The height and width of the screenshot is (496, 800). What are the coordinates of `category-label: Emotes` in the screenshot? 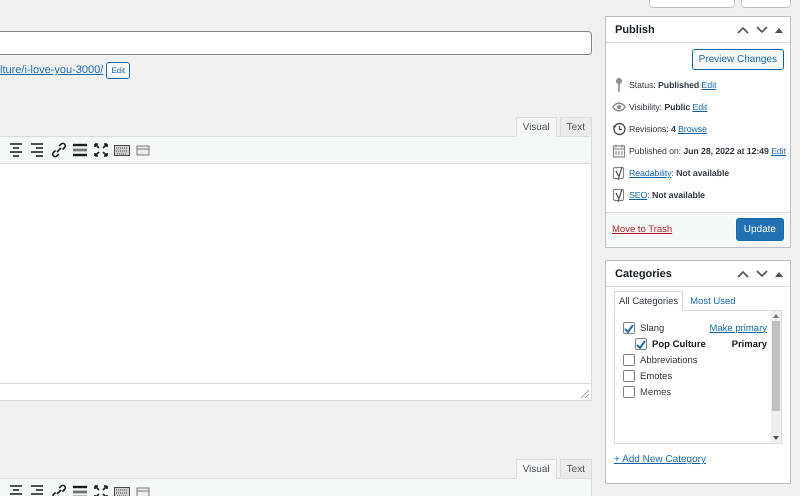 It's located at (656, 376).